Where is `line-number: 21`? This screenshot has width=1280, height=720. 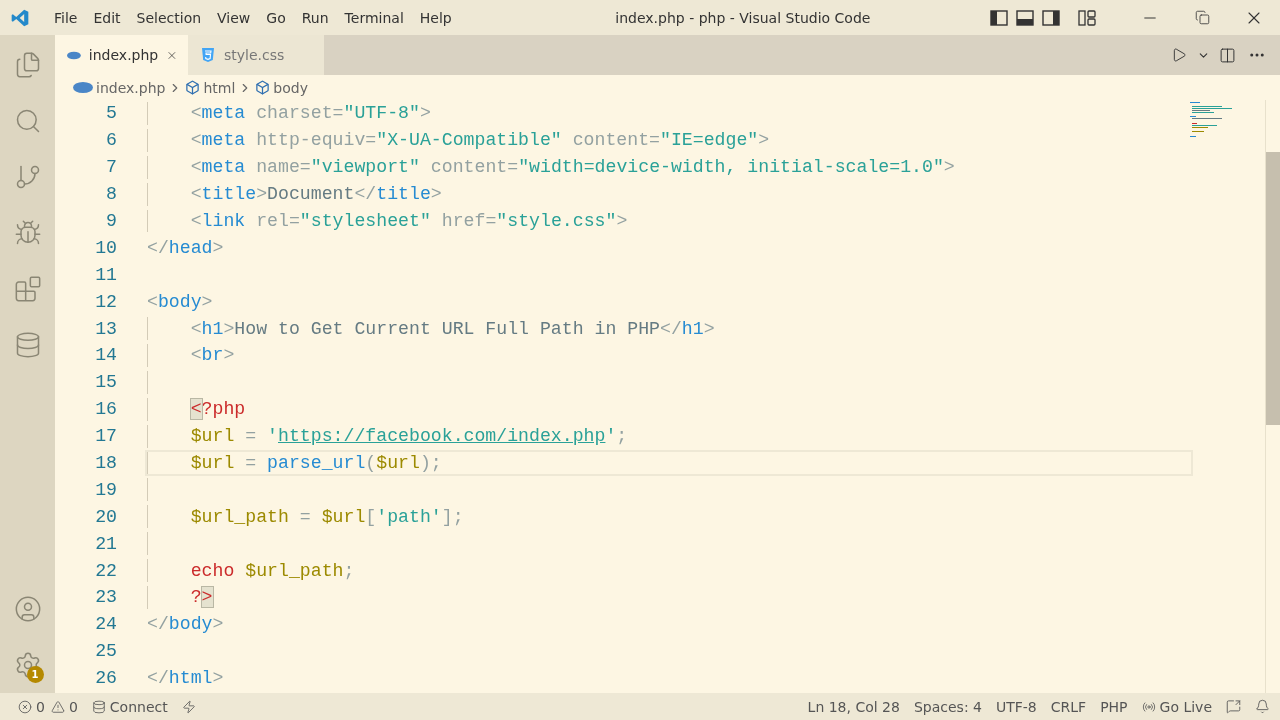
line-number: 21 is located at coordinates (106, 543).